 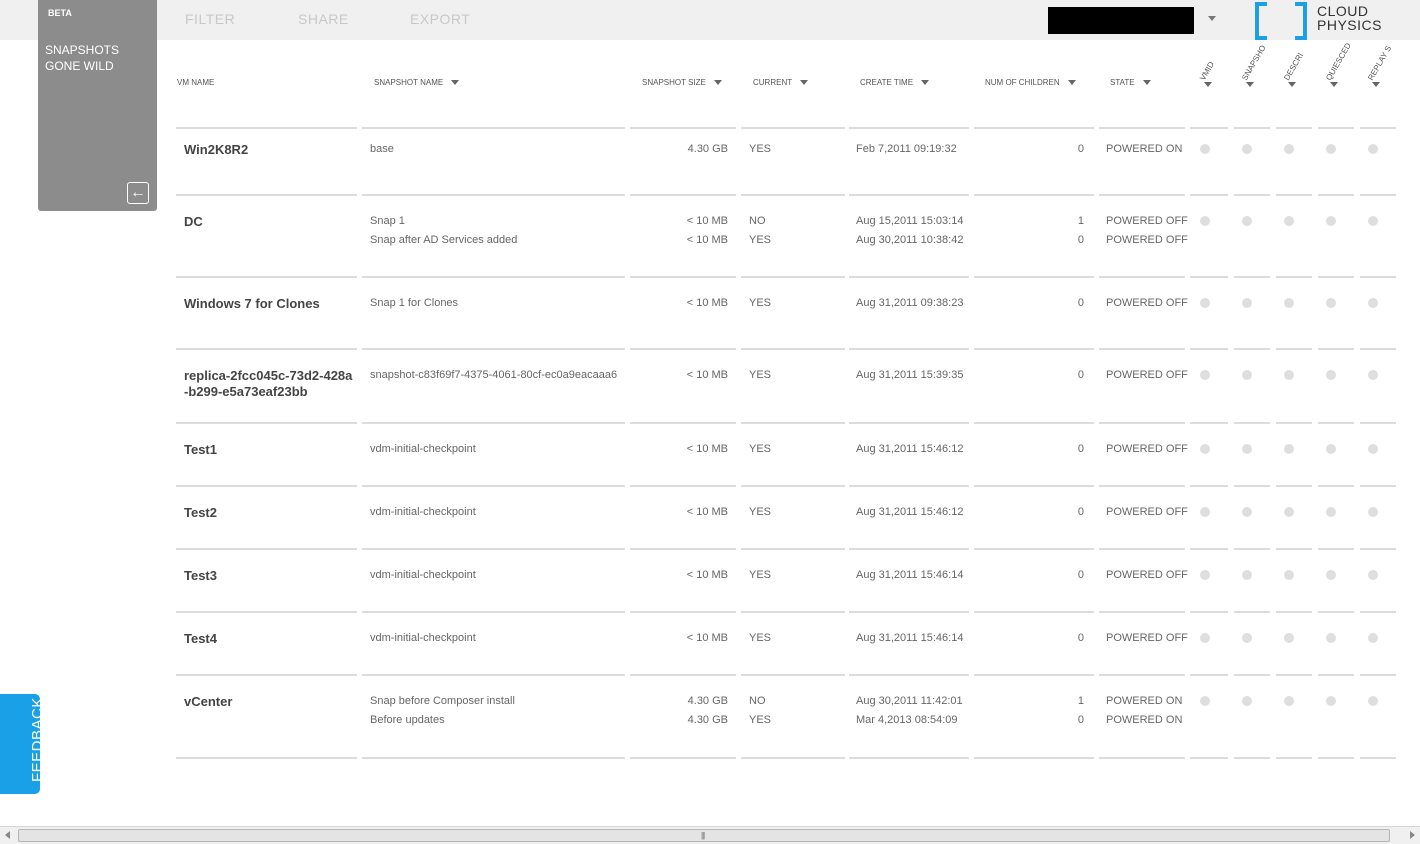 I want to click on vm-name: Win2K8R2, so click(x=269, y=150).